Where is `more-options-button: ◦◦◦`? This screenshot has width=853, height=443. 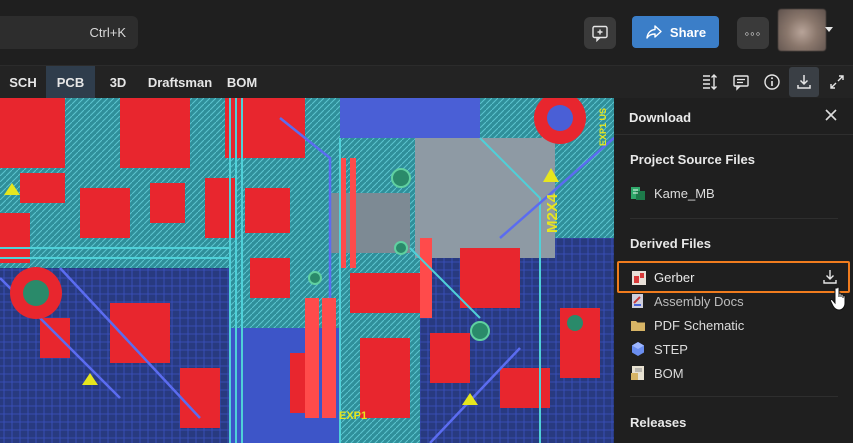 more-options-button: ◦◦◦ is located at coordinates (753, 33).